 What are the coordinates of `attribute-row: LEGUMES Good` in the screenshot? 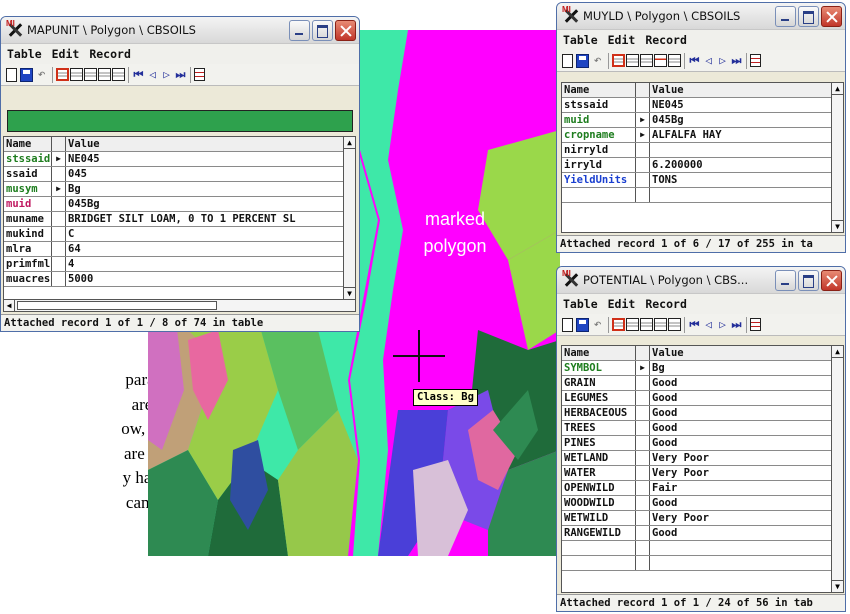 It's located at (696, 398).